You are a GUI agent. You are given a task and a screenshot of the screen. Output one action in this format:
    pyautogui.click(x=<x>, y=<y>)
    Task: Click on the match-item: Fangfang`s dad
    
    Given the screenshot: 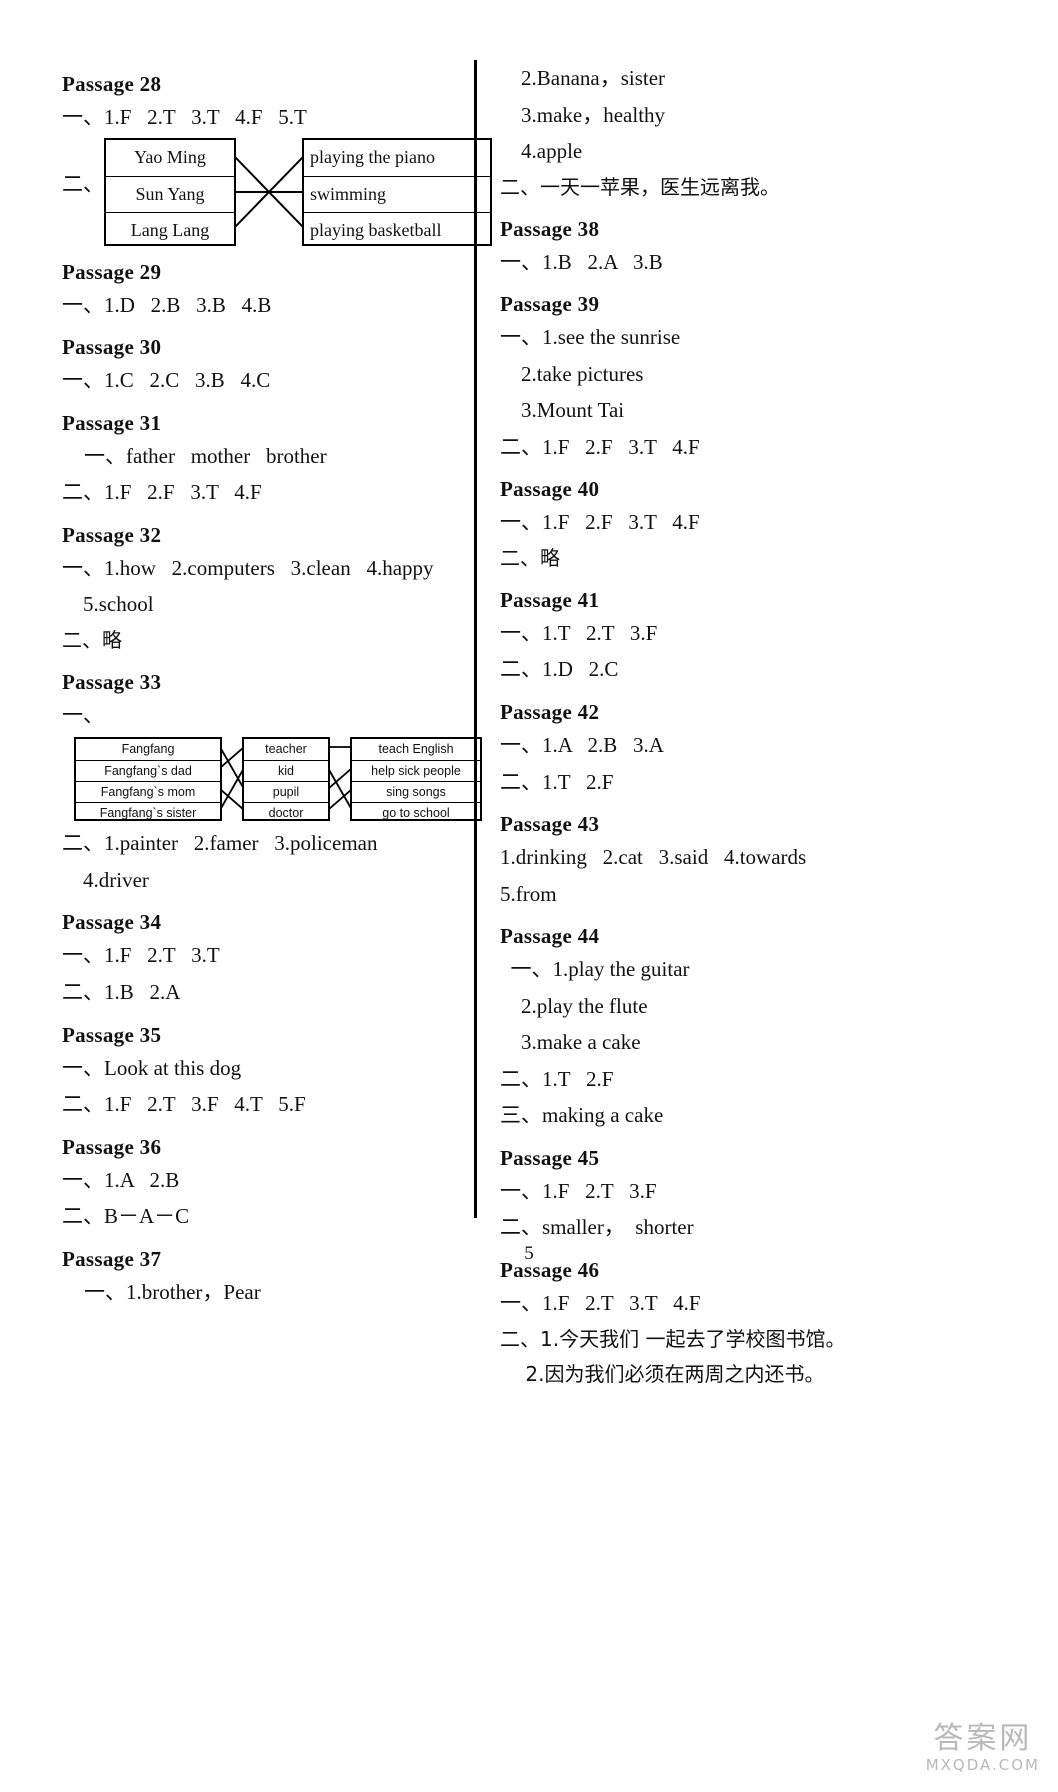 What is the action you would take?
    pyautogui.click(x=148, y=770)
    